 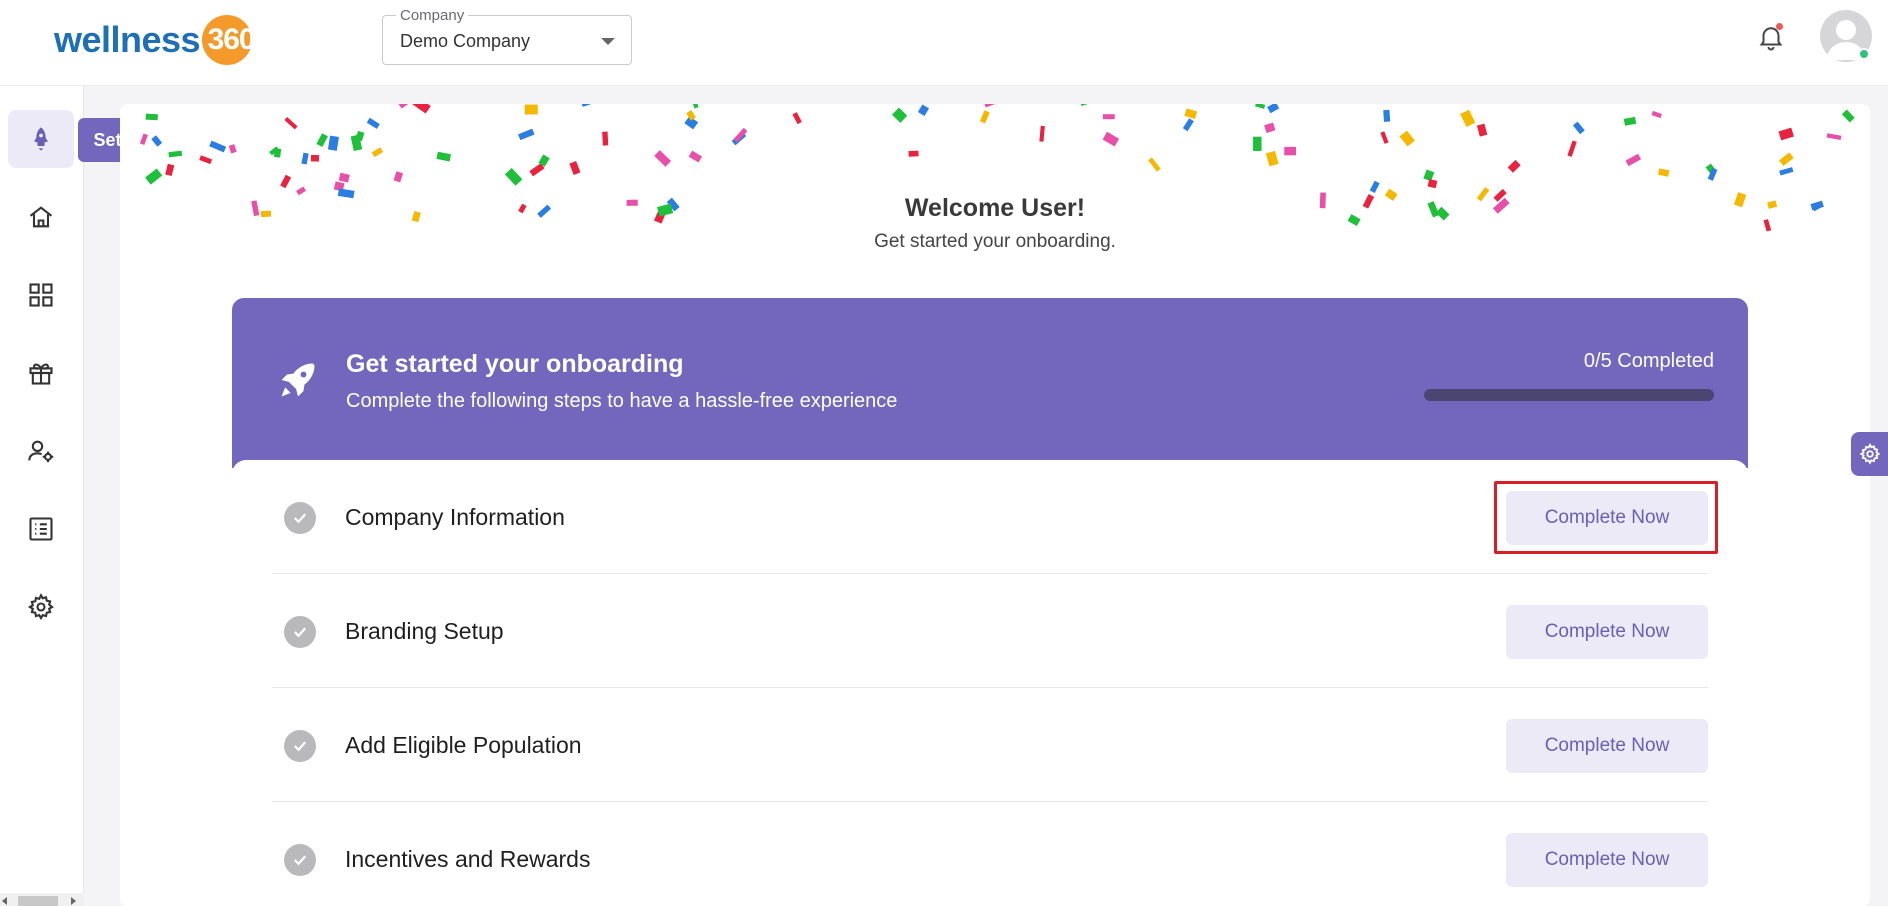 What do you see at coordinates (1569, 395) in the screenshot?
I see `onboarding-progress-bar` at bounding box center [1569, 395].